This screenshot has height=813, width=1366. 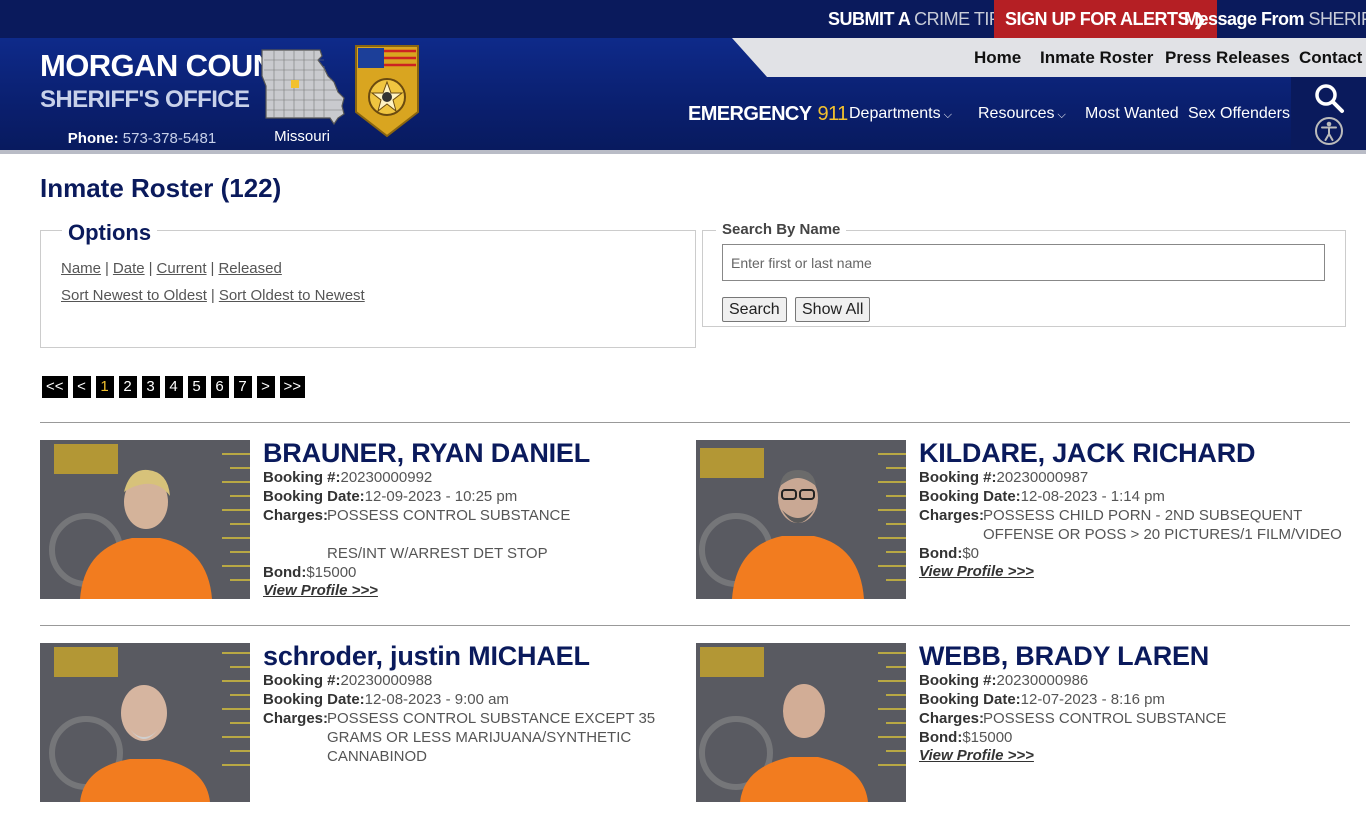 I want to click on missouri-label: Missouri, so click(x=302, y=136).